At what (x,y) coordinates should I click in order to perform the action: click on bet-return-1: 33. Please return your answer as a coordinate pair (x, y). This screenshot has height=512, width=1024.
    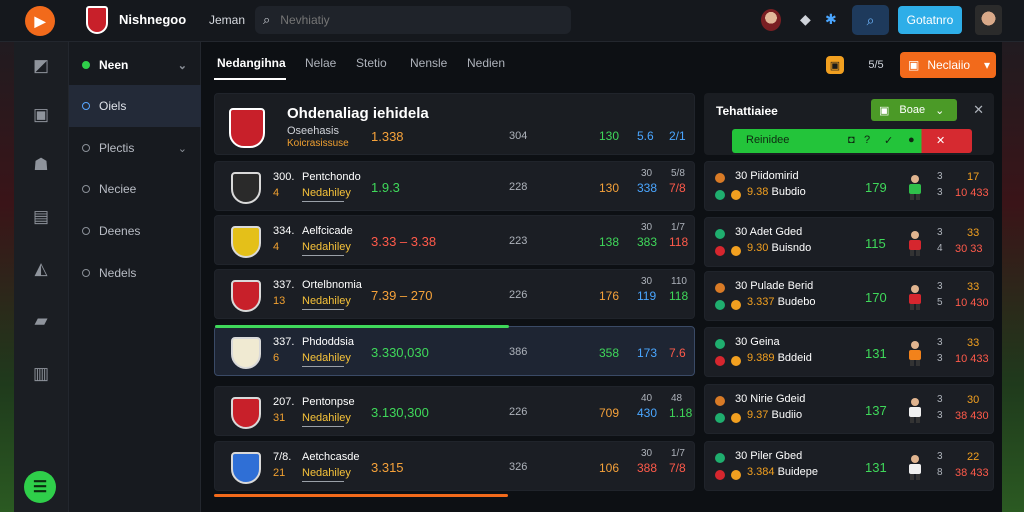
    Looking at the image, I should click on (973, 287).